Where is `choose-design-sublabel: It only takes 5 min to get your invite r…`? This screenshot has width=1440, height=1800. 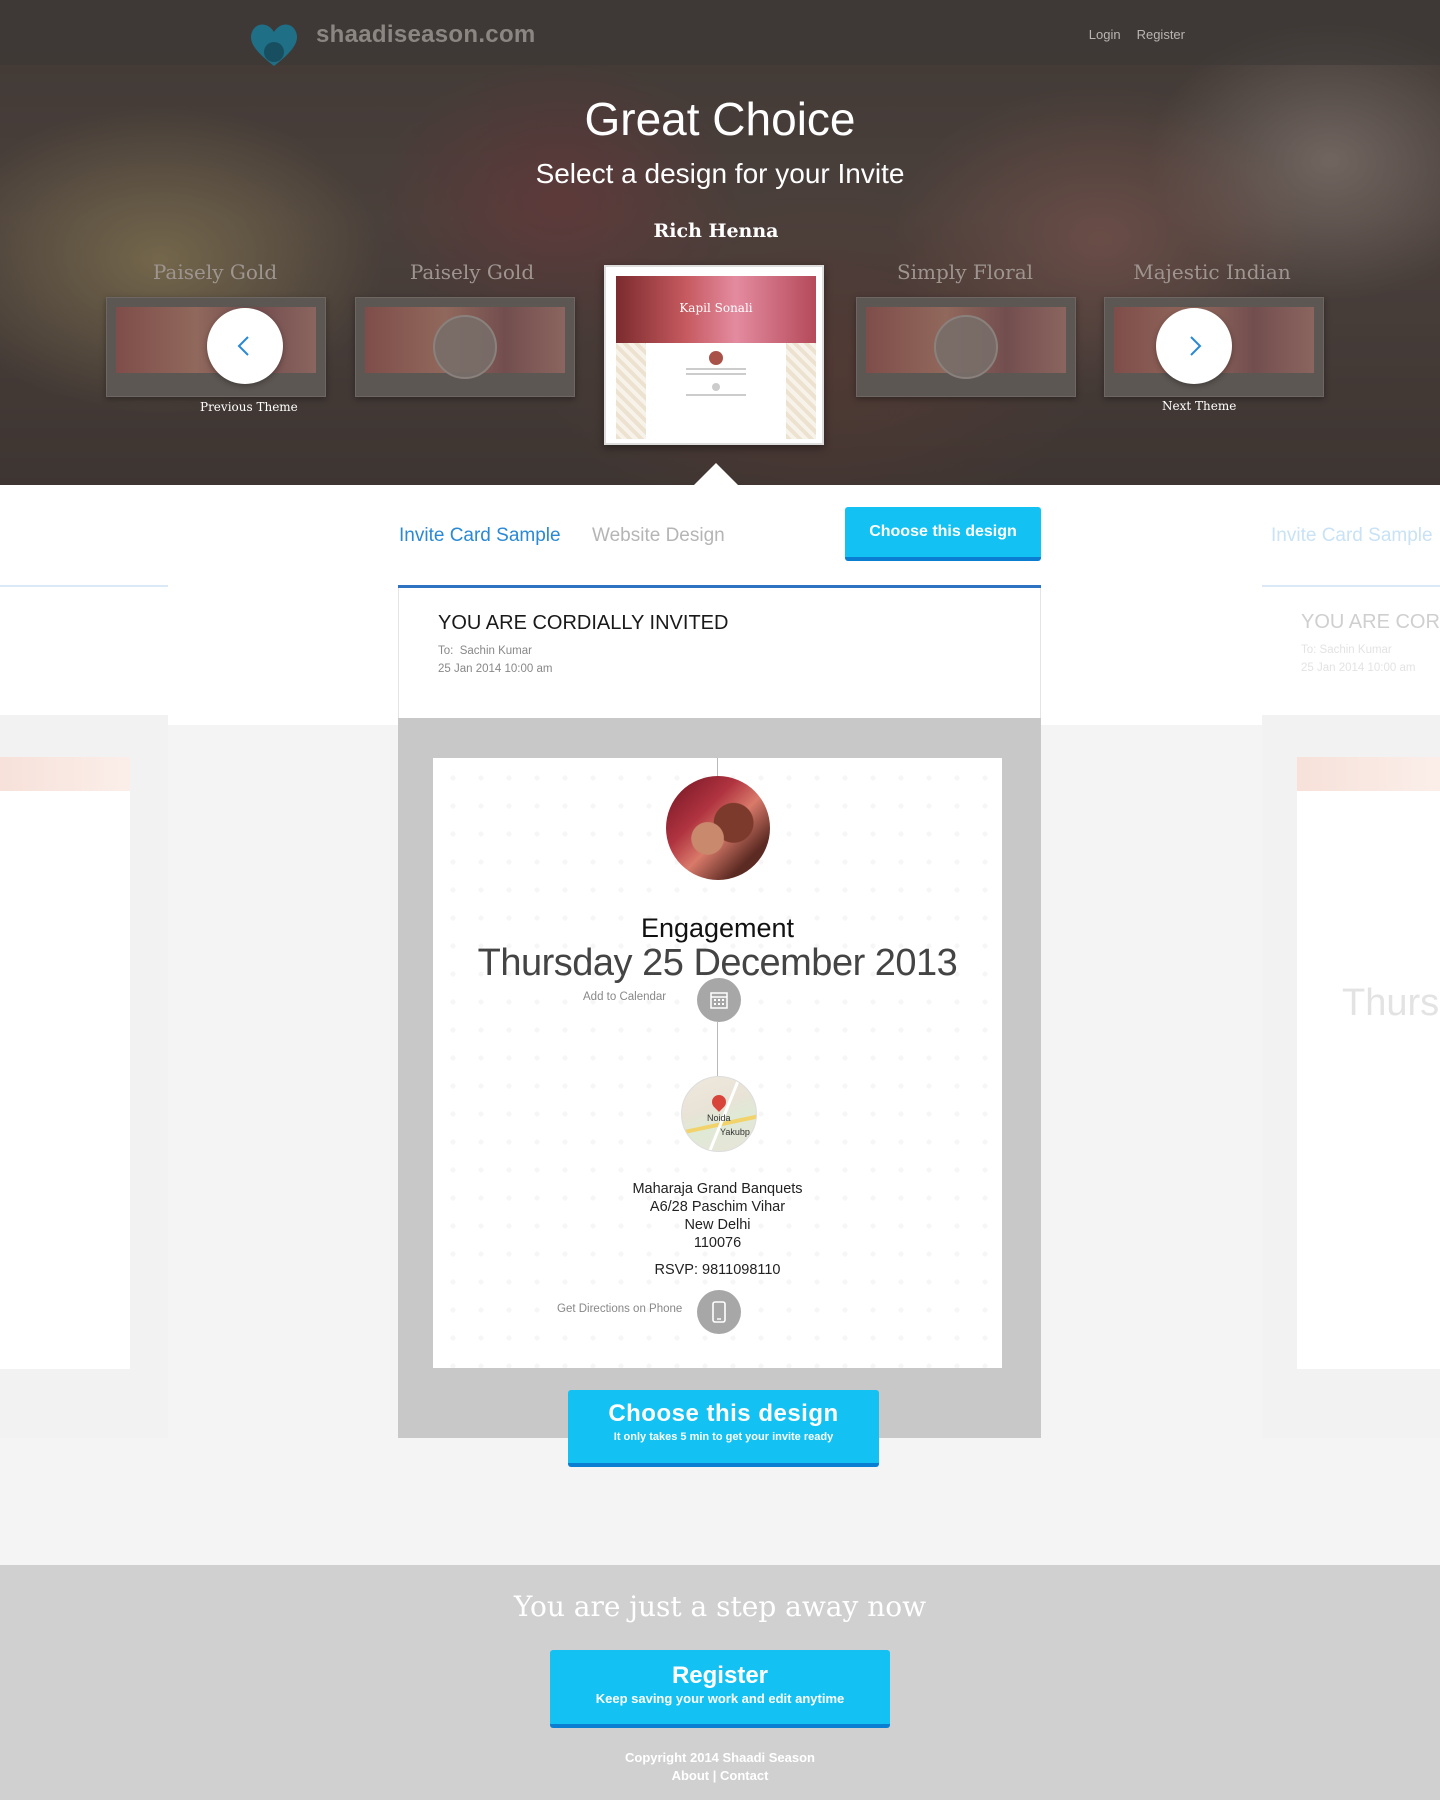 choose-design-sublabel: It only takes 5 min to get your invite r… is located at coordinates (723, 1437).